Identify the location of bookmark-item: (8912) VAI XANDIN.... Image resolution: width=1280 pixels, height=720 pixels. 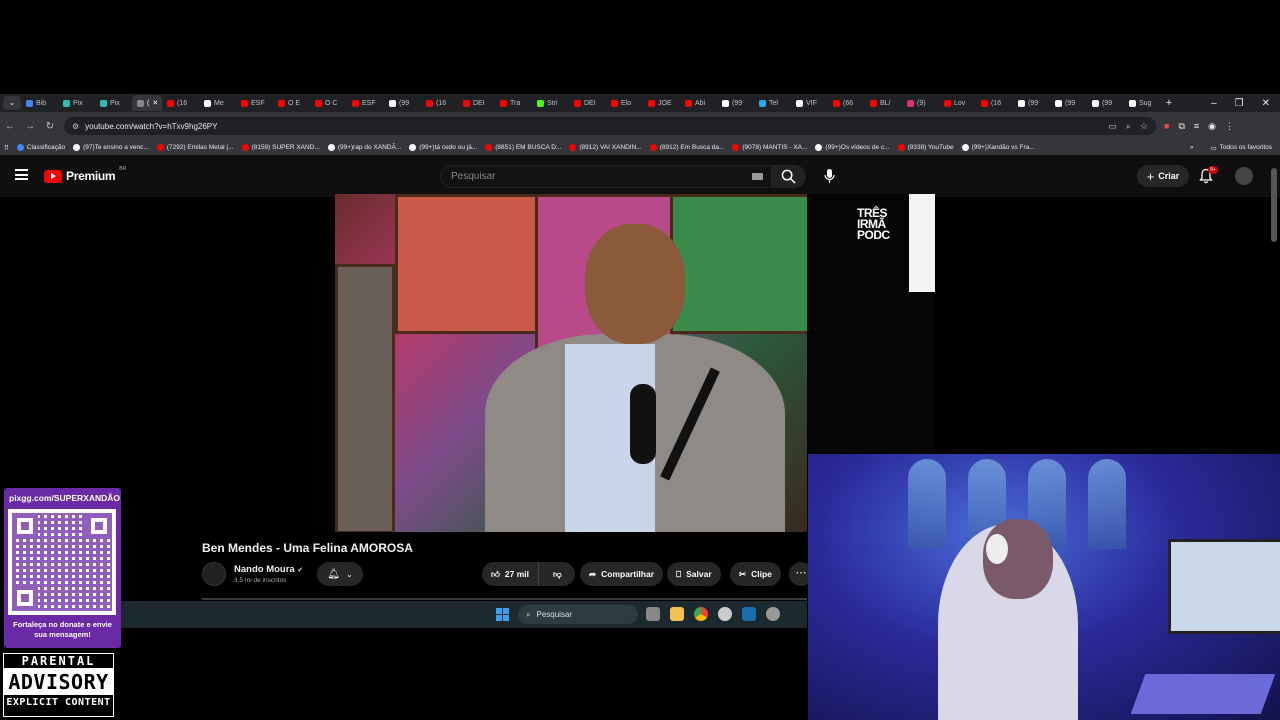
(605, 147).